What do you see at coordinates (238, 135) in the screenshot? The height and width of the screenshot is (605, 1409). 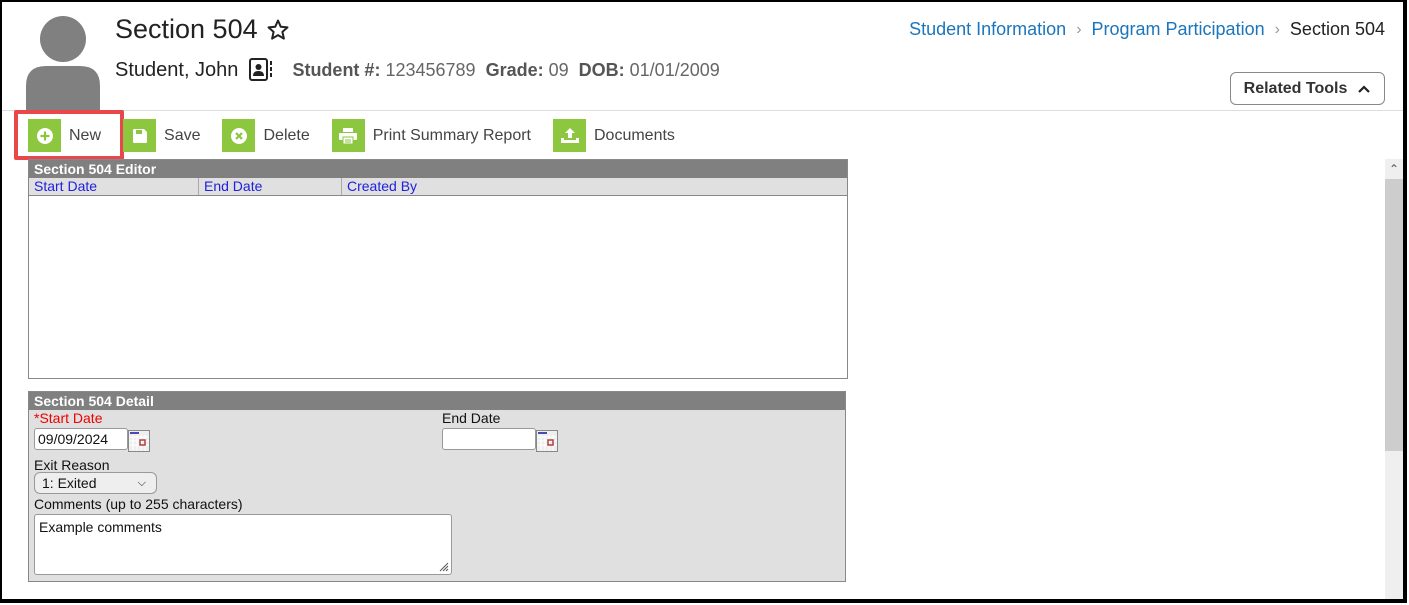 I see `x-circle-icon` at bounding box center [238, 135].